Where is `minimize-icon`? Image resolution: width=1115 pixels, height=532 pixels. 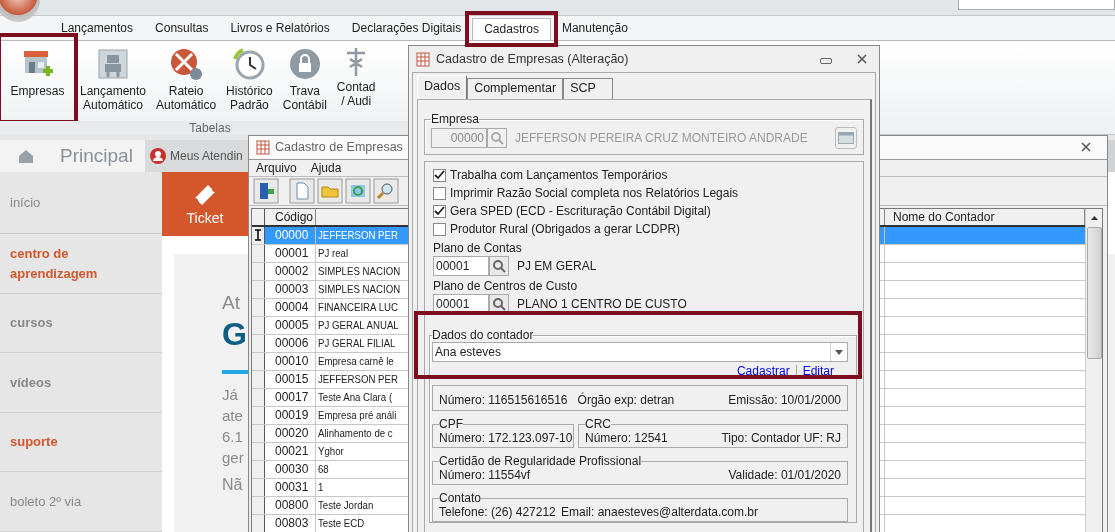
minimize-icon is located at coordinates (826, 61).